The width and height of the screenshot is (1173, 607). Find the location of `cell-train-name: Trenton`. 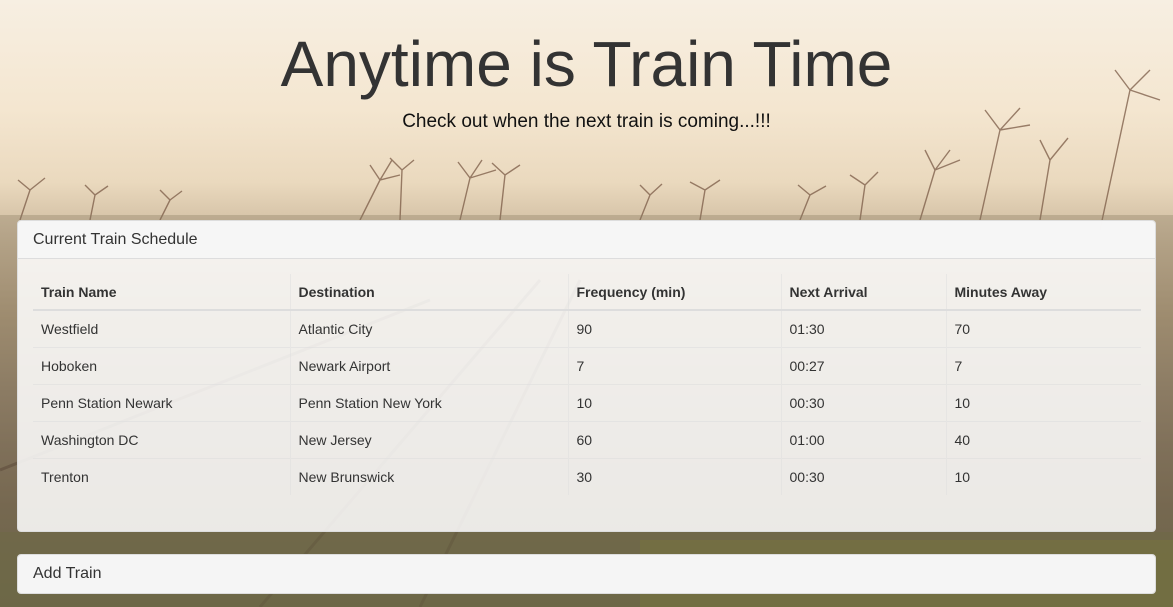

cell-train-name: Trenton is located at coordinates (162, 476).